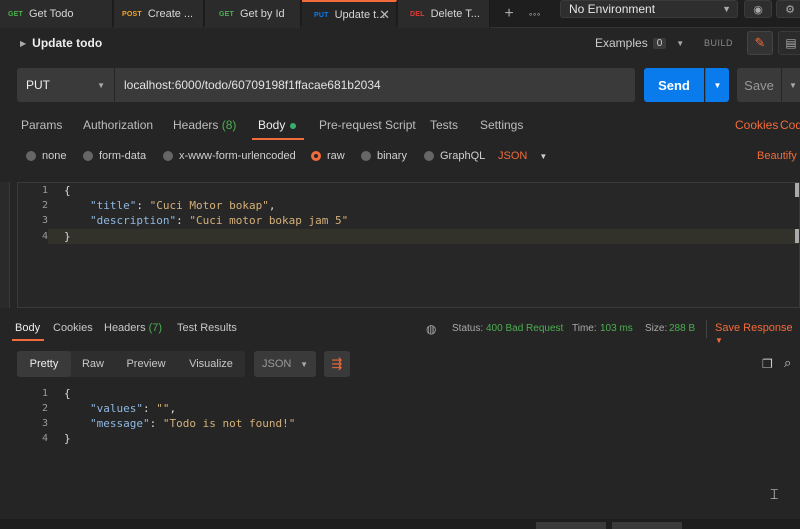  What do you see at coordinates (113, 205) in the screenshot?
I see `json-key: "title"` at bounding box center [113, 205].